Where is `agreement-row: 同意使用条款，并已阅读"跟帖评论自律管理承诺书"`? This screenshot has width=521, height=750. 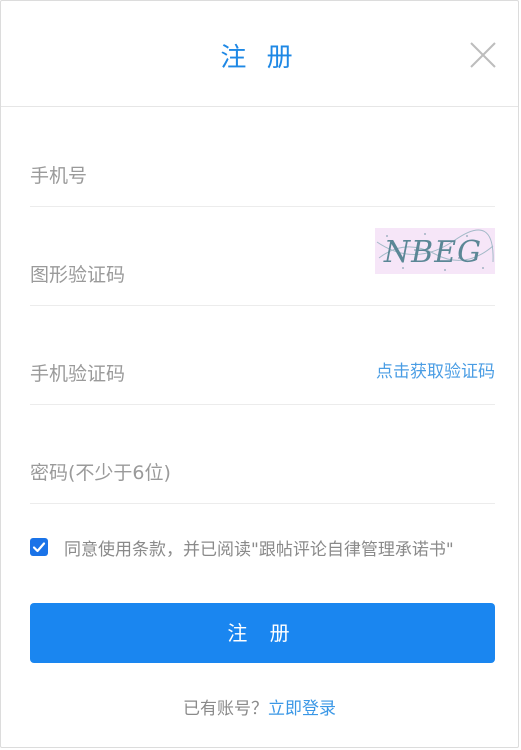 agreement-row: 同意使用条款，并已阅读"跟帖评论自律管理承诺书" is located at coordinates (242, 548).